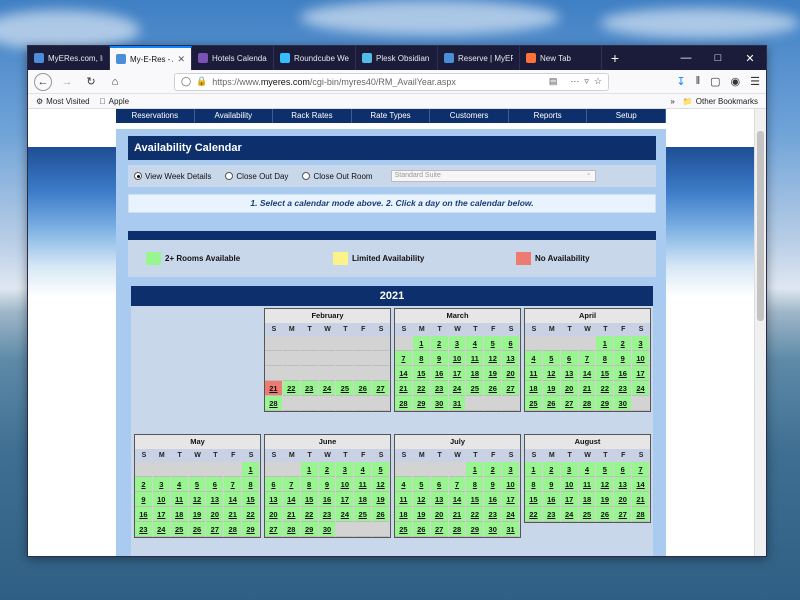 This screenshot has height=600, width=800. I want to click on nav-item-reports: Reports, so click(548, 116).